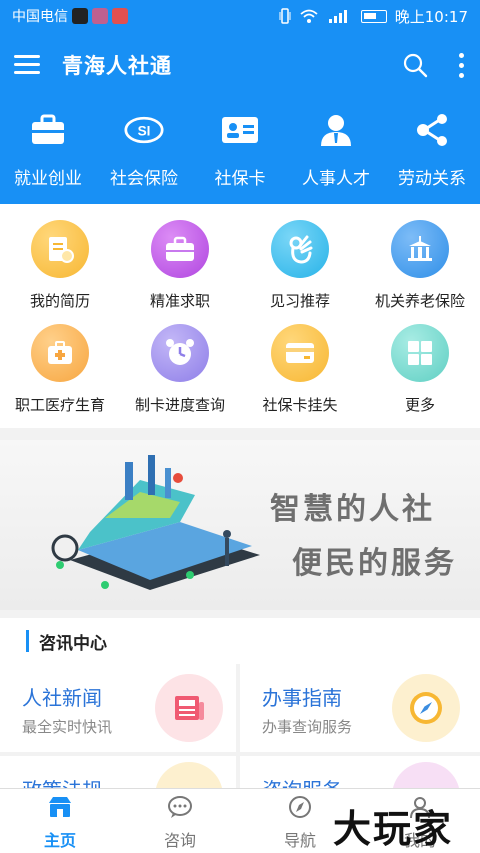  I want to click on nav-social-insurance-label: 社会保险, so click(144, 179).